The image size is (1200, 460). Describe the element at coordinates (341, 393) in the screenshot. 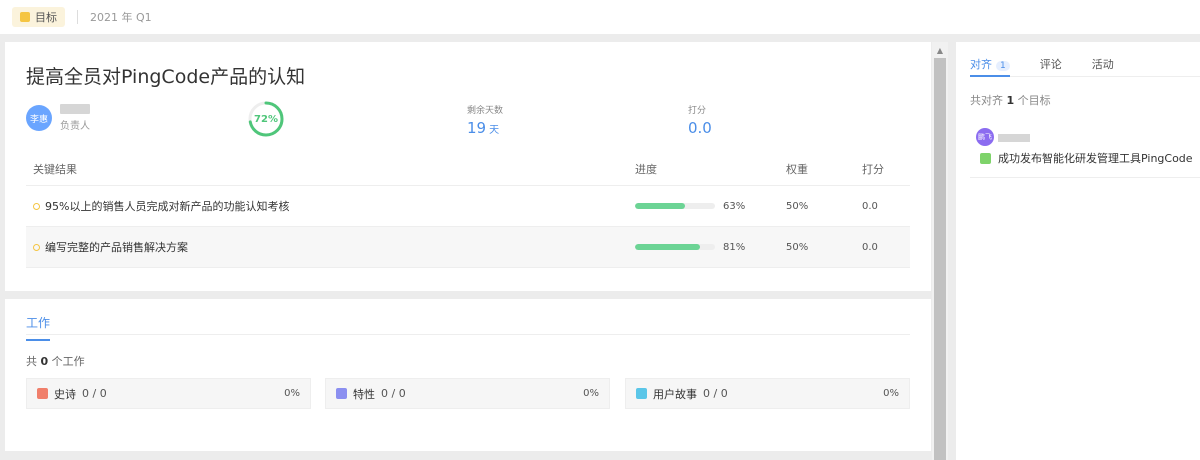

I see `feature-icon` at that location.